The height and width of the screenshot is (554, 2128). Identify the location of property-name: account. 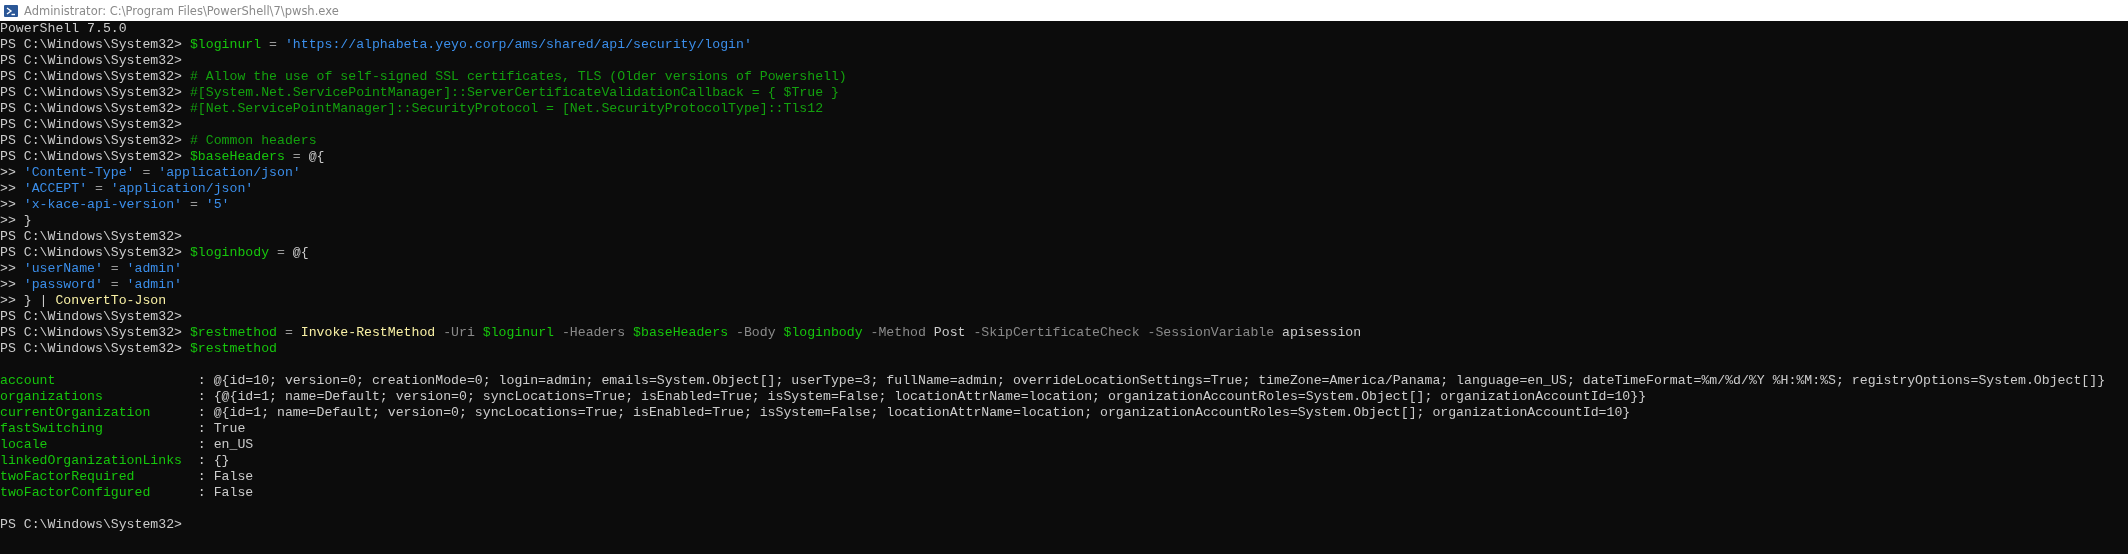
(28, 381).